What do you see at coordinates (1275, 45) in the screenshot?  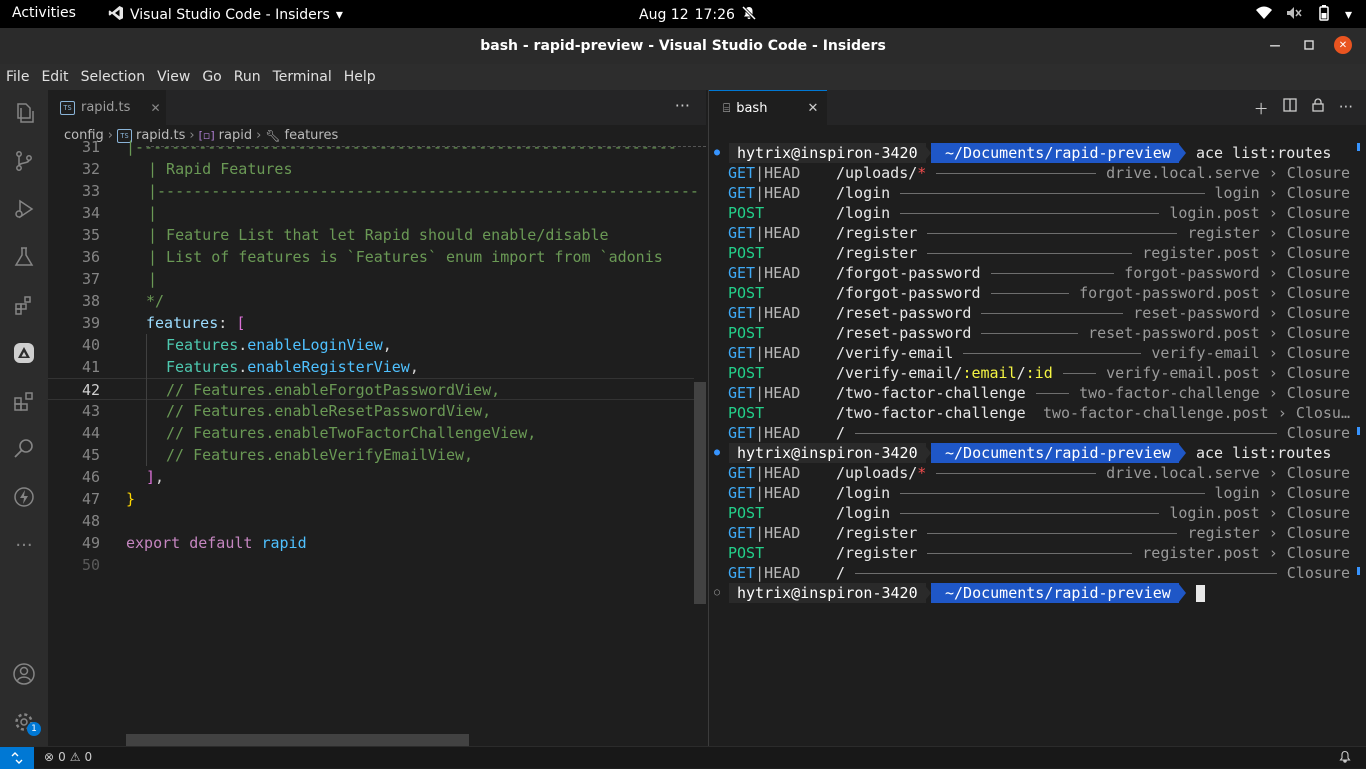 I see `minimize-button: —` at bounding box center [1275, 45].